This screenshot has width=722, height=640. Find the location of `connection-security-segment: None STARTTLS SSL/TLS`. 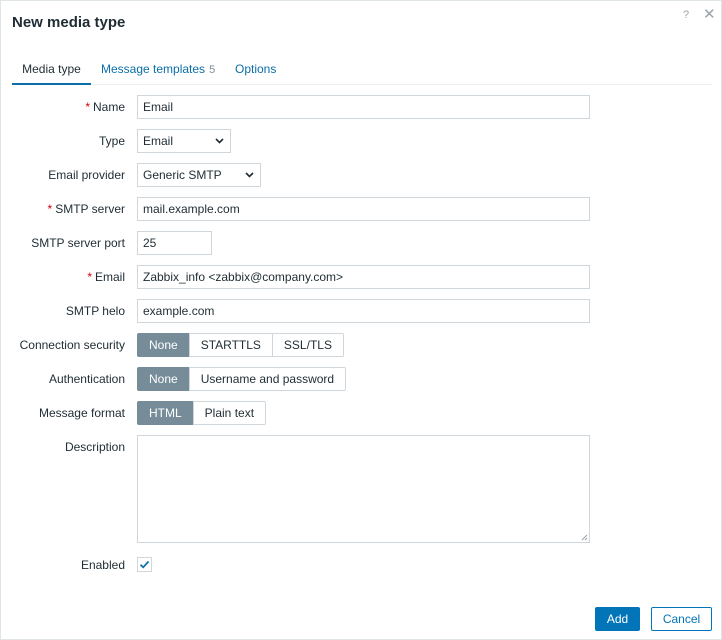

connection-security-segment: None STARTTLS SSL/TLS is located at coordinates (240, 345).